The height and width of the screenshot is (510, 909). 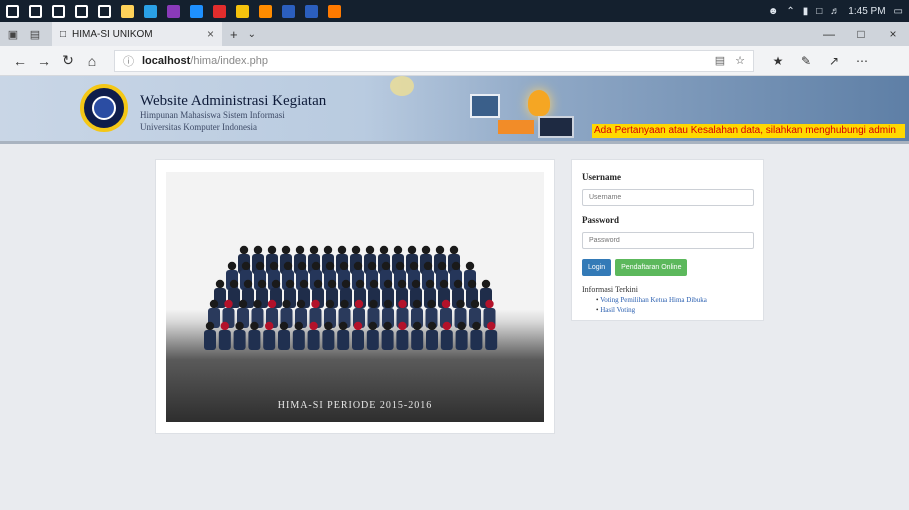 I want to click on new-tab-button: +, so click(x=234, y=34).